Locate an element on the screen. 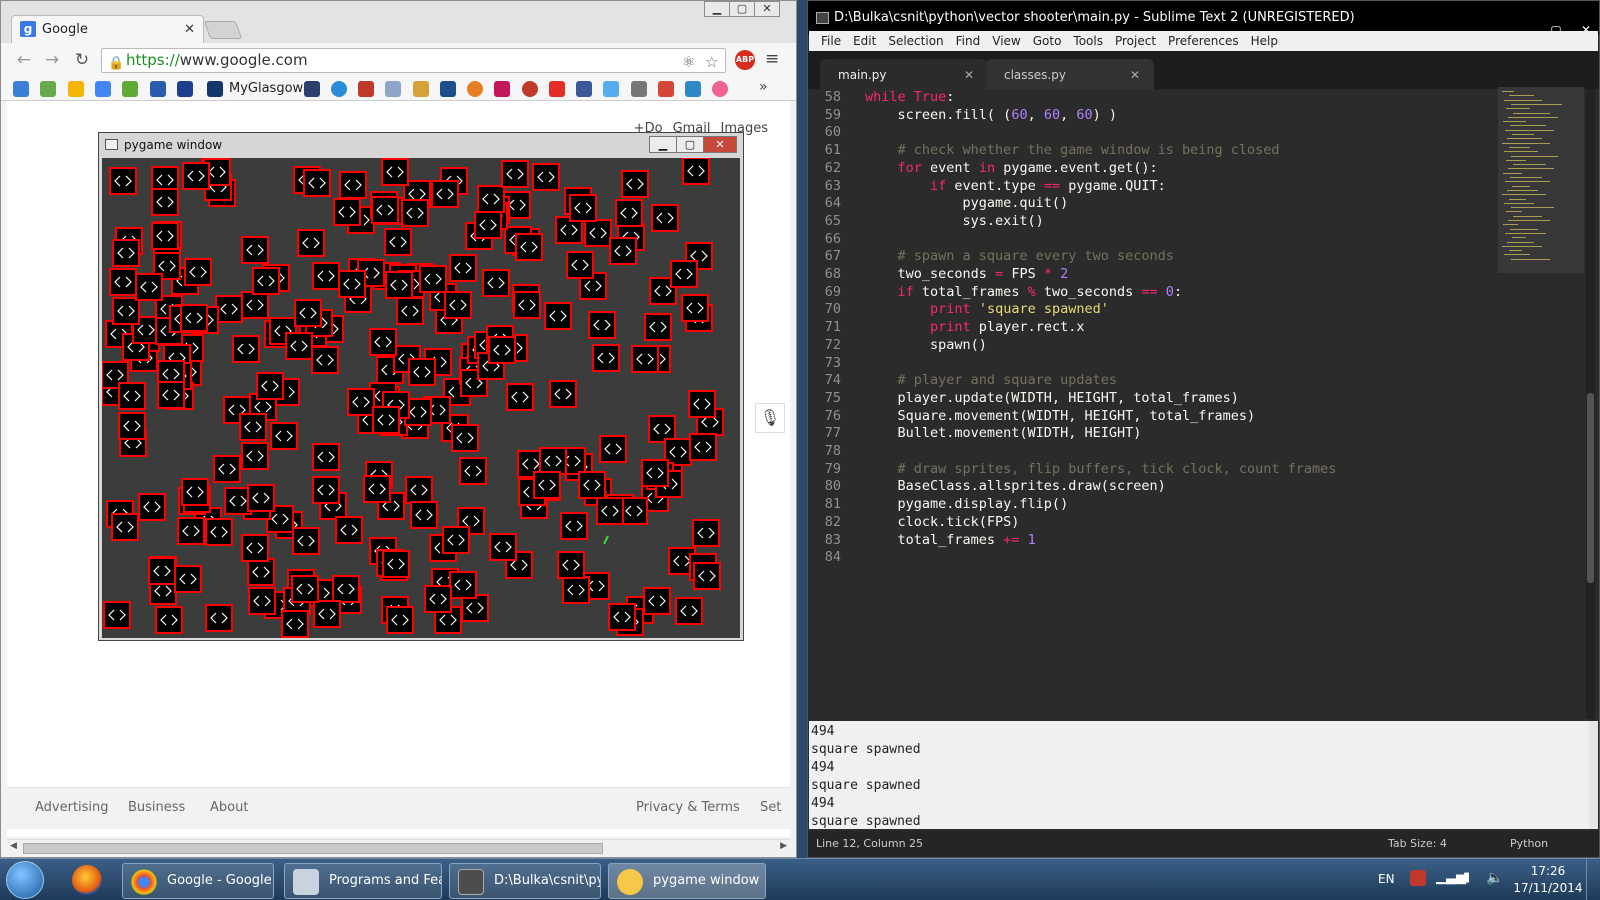 This screenshot has width=1600, height=900. menu-tools: Tools is located at coordinates (1088, 41).